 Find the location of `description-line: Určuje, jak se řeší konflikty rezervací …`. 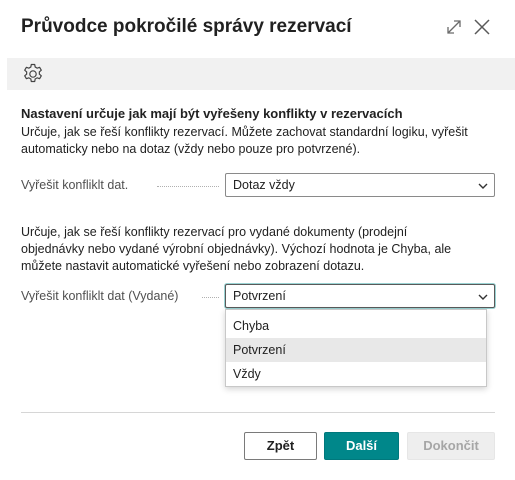

description-line: Určuje, jak se řeší konflikty rezervací … is located at coordinates (214, 232).